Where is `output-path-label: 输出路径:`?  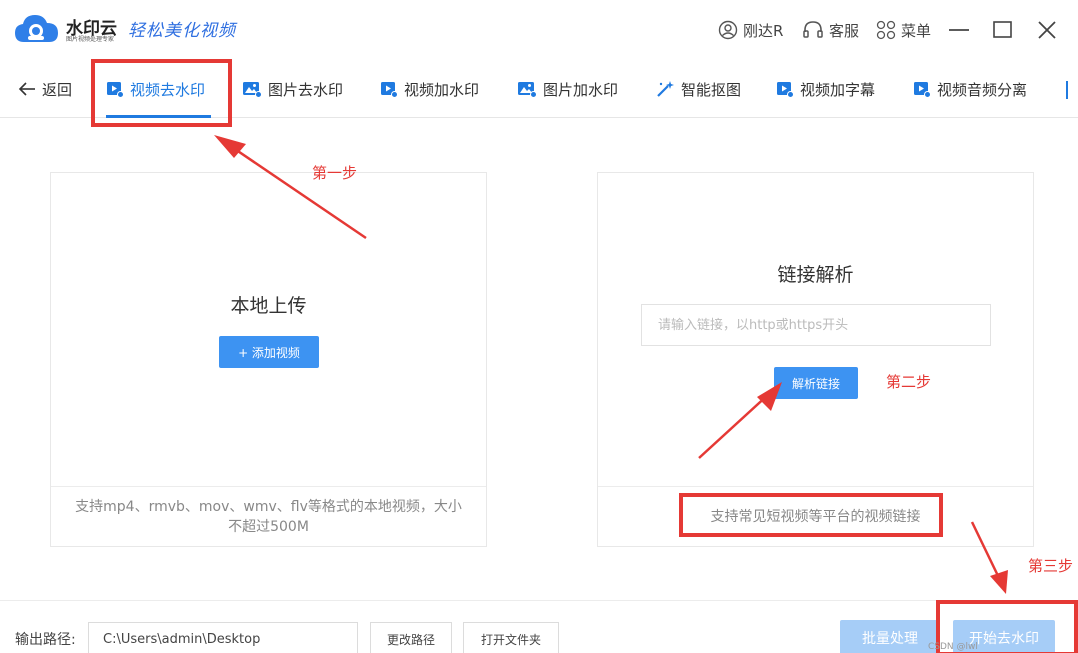 output-path-label: 输出路径: is located at coordinates (45, 640).